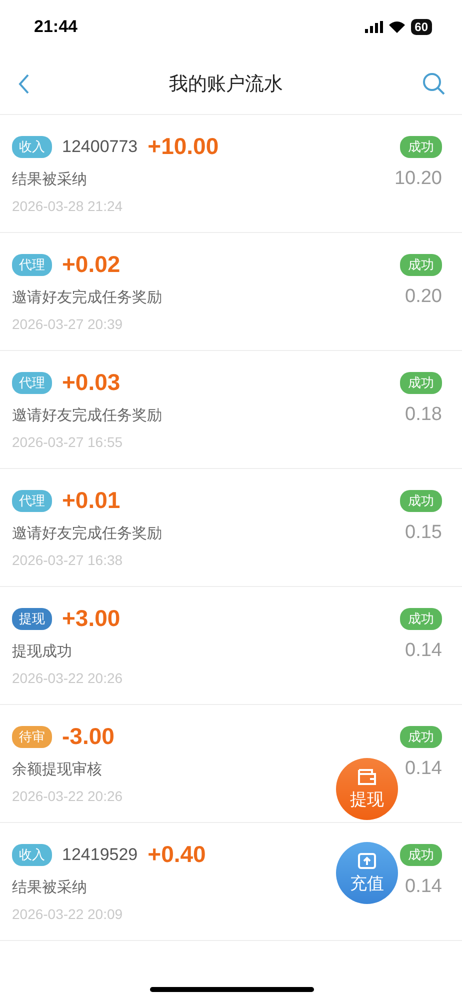 Image resolution: width=462 pixels, height=1000 pixels. I want to click on amount: +10.00, so click(183, 146).